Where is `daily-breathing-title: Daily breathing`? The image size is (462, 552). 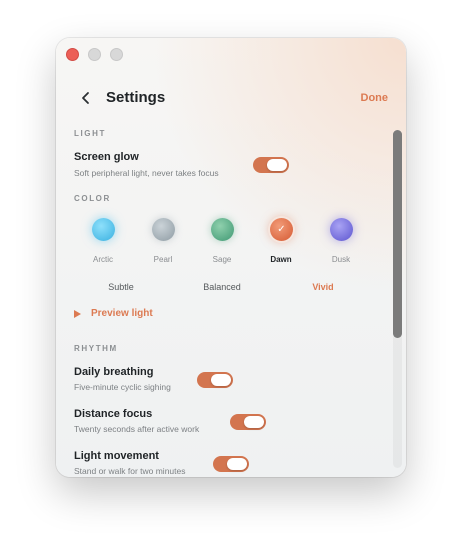
daily-breathing-title: Daily breathing is located at coordinates (114, 372).